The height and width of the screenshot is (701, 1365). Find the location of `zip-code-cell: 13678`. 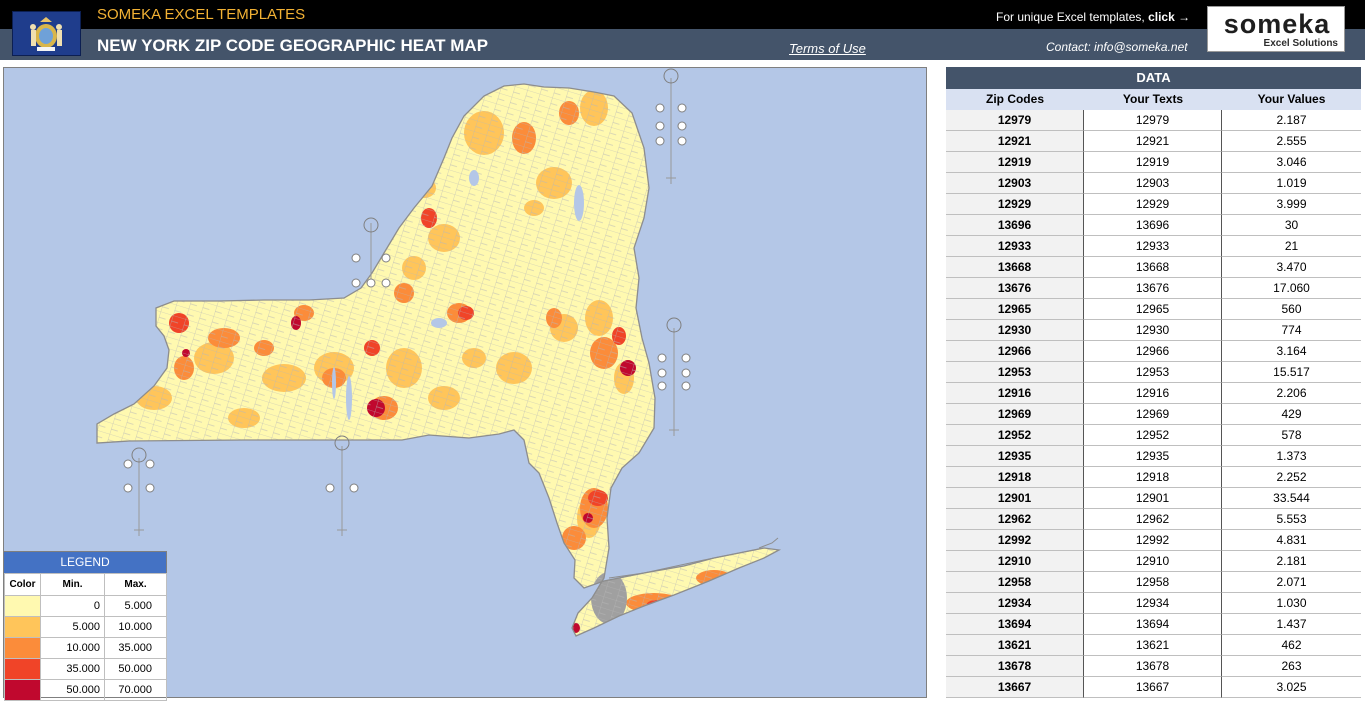

zip-code-cell: 13678 is located at coordinates (1015, 666).